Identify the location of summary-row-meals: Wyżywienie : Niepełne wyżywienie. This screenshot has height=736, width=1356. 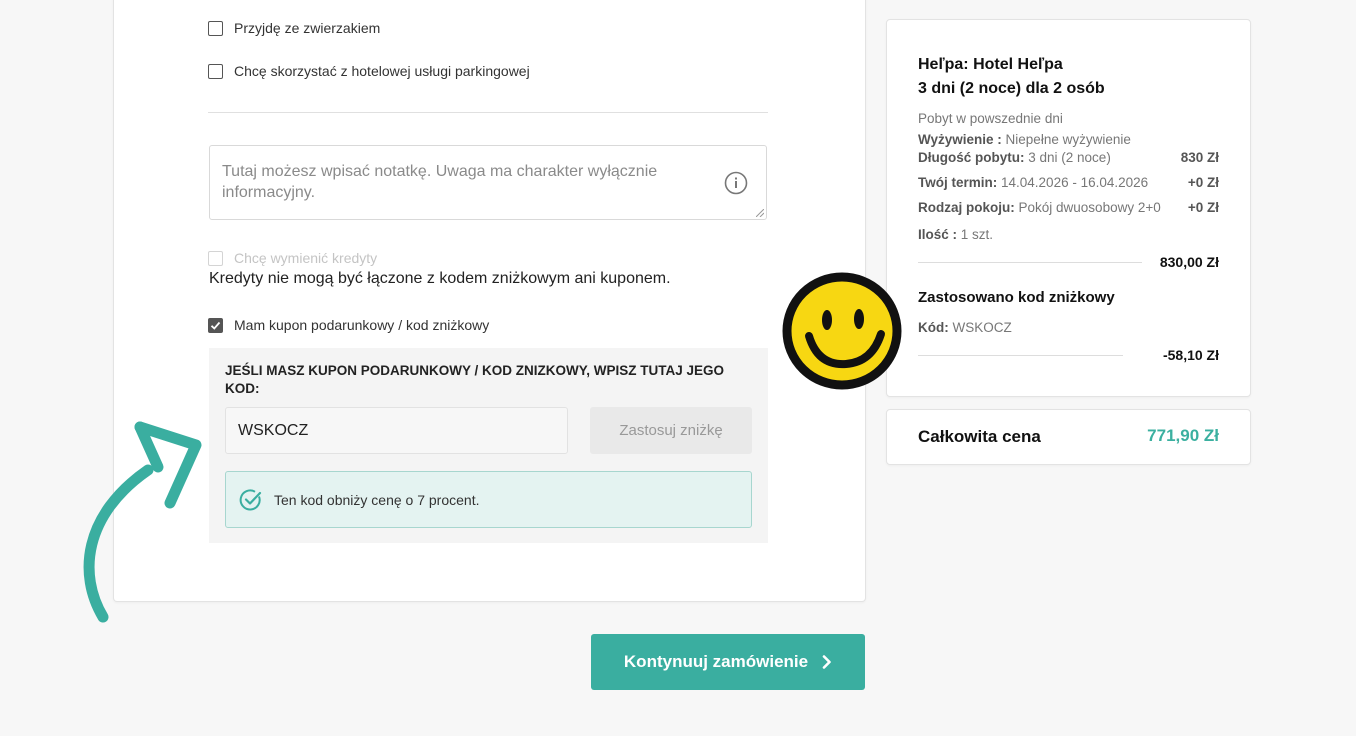
(1024, 139).